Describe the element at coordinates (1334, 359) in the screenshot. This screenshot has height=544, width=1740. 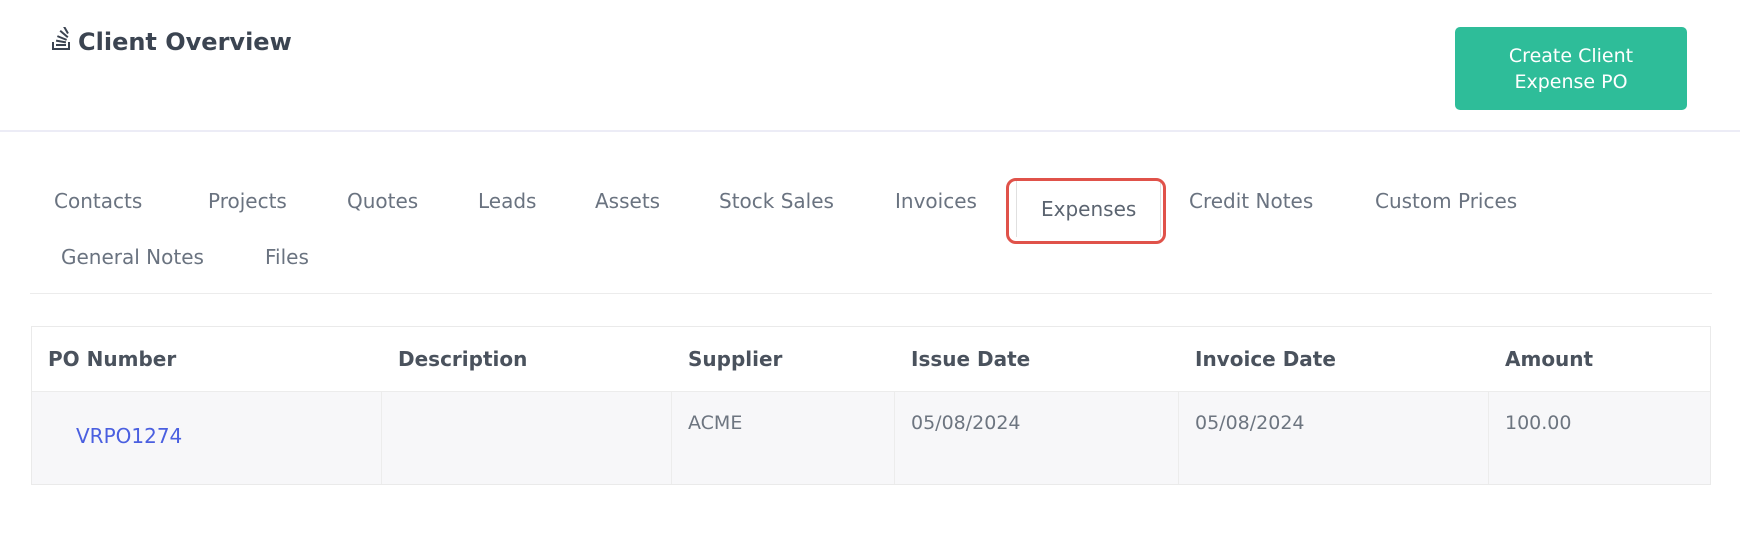
I see `column-header-invoice-date: Invoice Date` at that location.